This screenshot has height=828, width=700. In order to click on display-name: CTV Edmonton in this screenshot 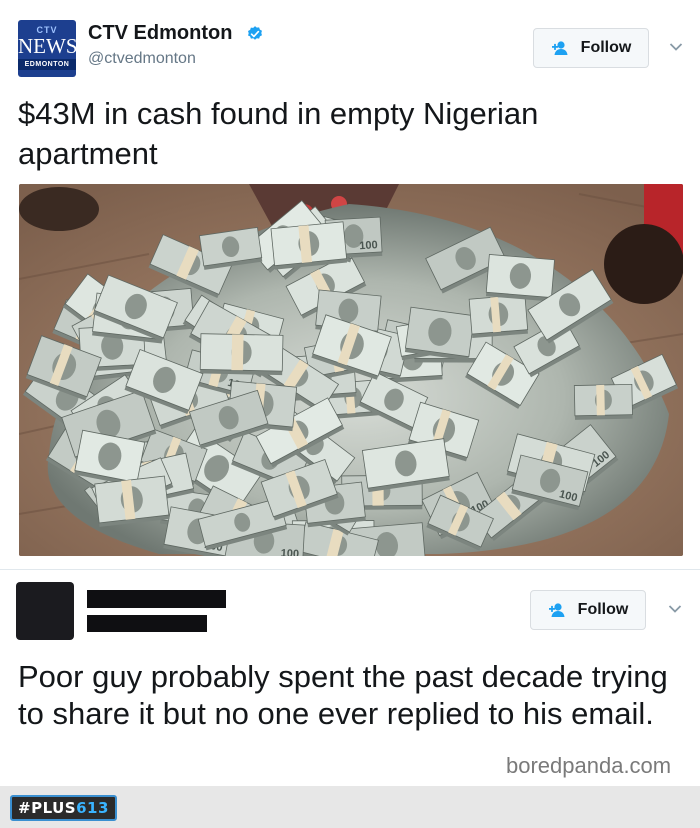, I will do `click(160, 33)`.